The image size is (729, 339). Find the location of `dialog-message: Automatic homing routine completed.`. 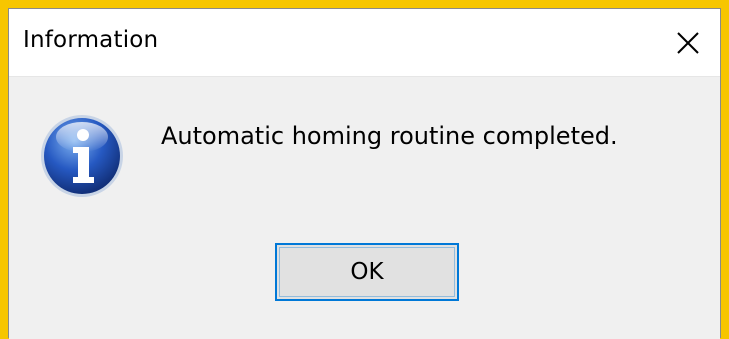

dialog-message: Automatic homing routine completed. is located at coordinates (389, 136).